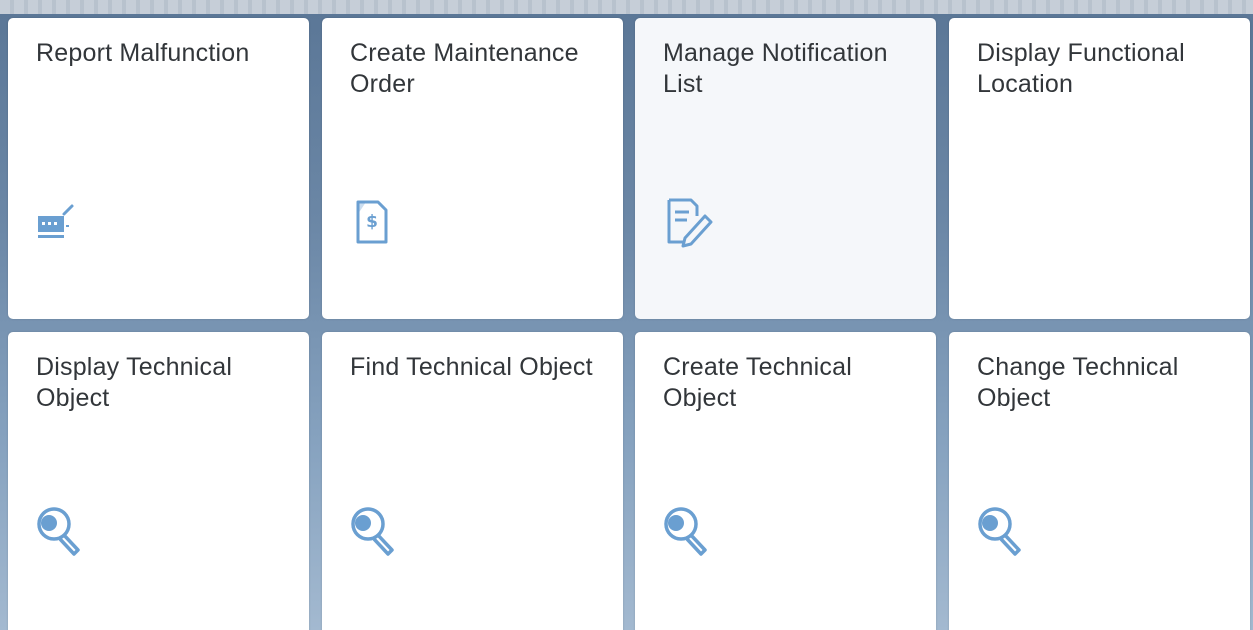 The height and width of the screenshot is (630, 1253). Describe the element at coordinates (158, 168) in the screenshot. I see `tile-report-malfunction: Report Malfunction` at that location.